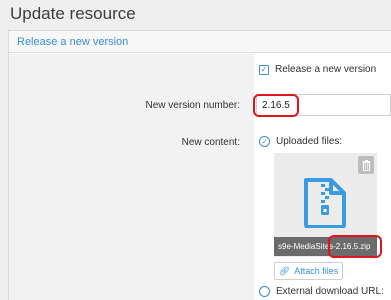  What do you see at coordinates (210, 142) in the screenshot?
I see `content-label: New content:` at bounding box center [210, 142].